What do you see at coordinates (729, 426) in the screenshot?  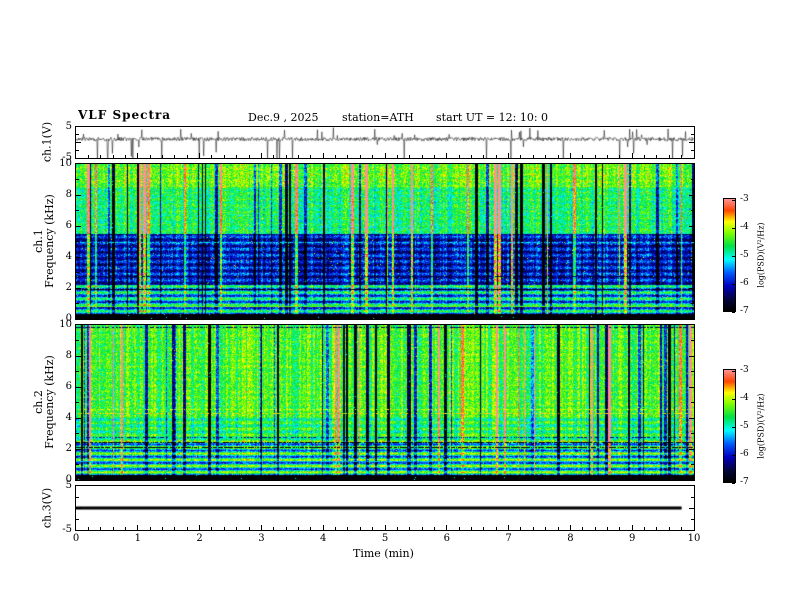 I see `colorbar-ch2` at bounding box center [729, 426].